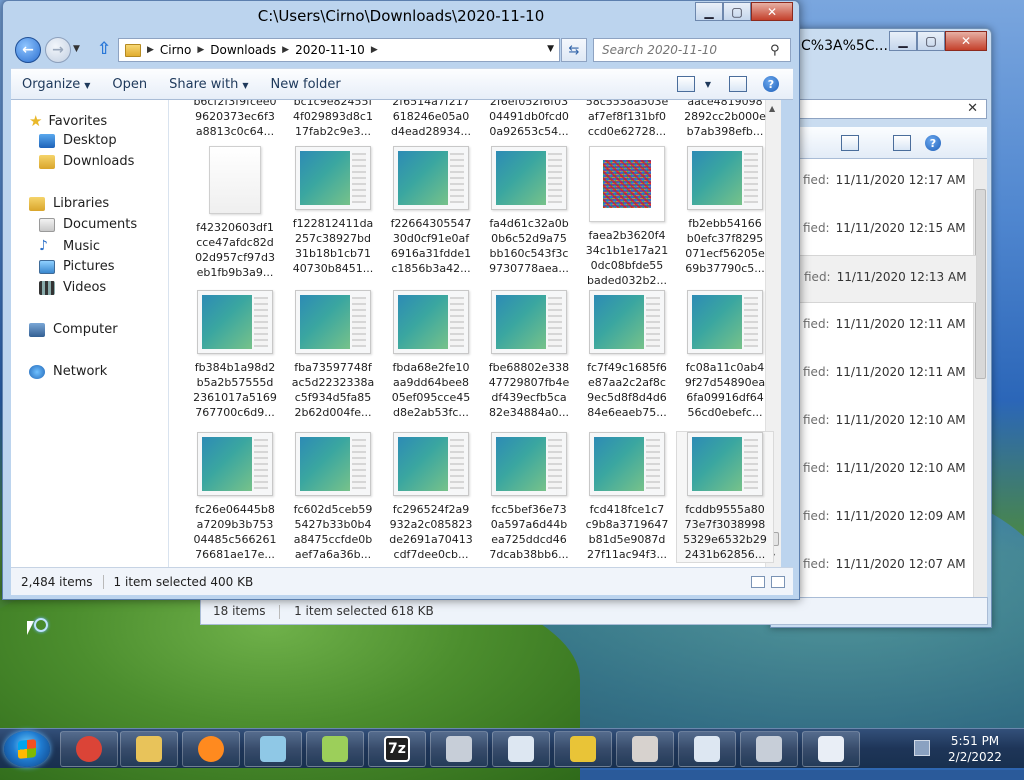 The image size is (1024, 780). I want to click on taskbar-button-7-zip: 7z, so click(397, 749).